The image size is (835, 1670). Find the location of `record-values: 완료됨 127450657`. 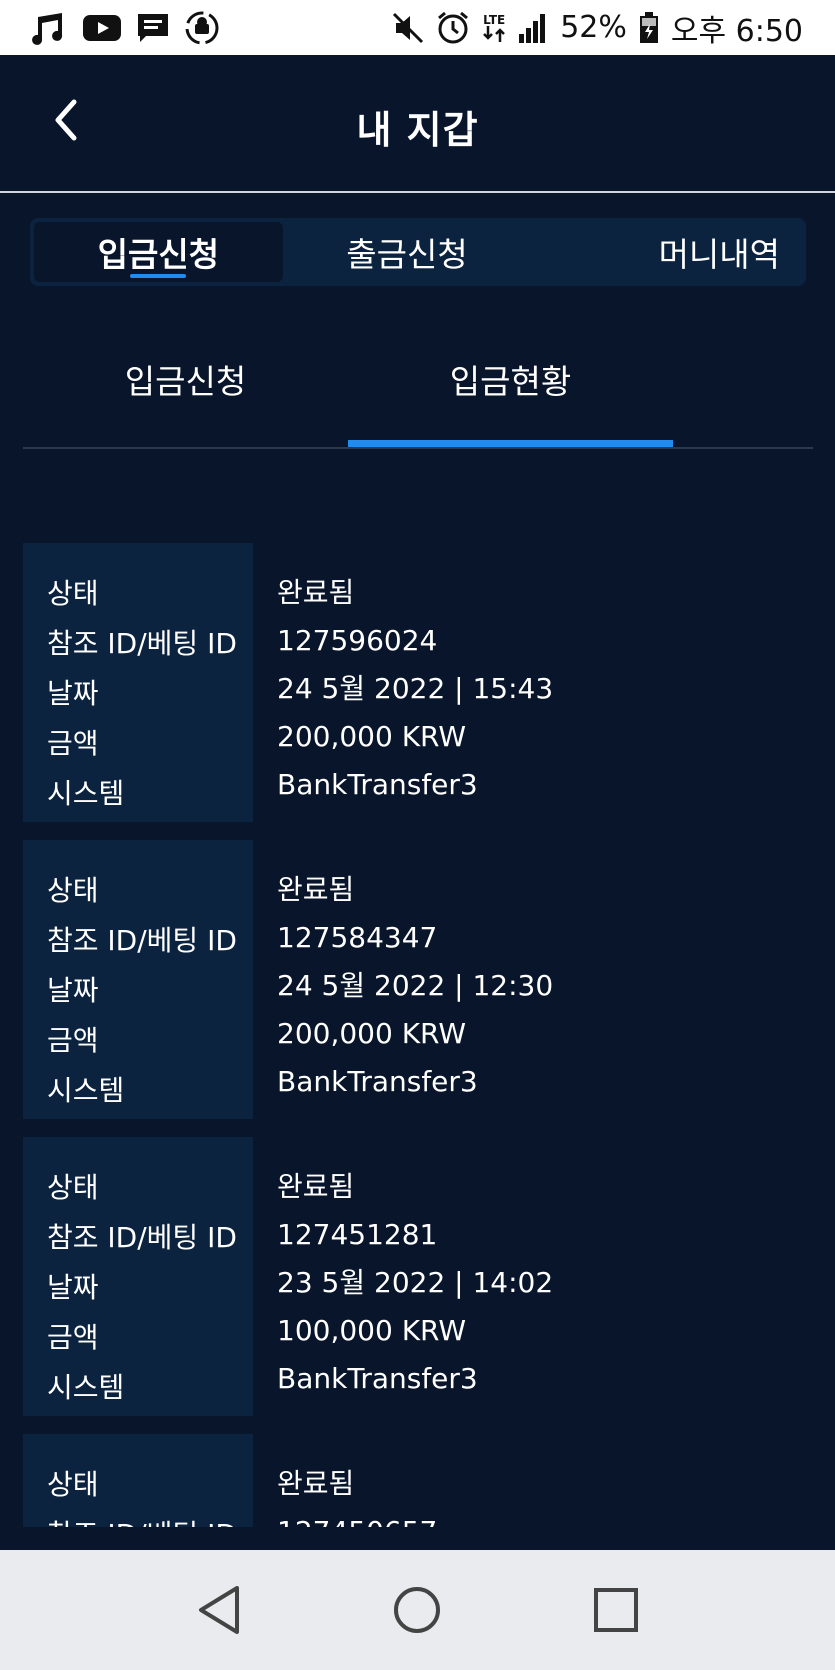

record-values: 완료됨 127450657 is located at coordinates (345, 1480).